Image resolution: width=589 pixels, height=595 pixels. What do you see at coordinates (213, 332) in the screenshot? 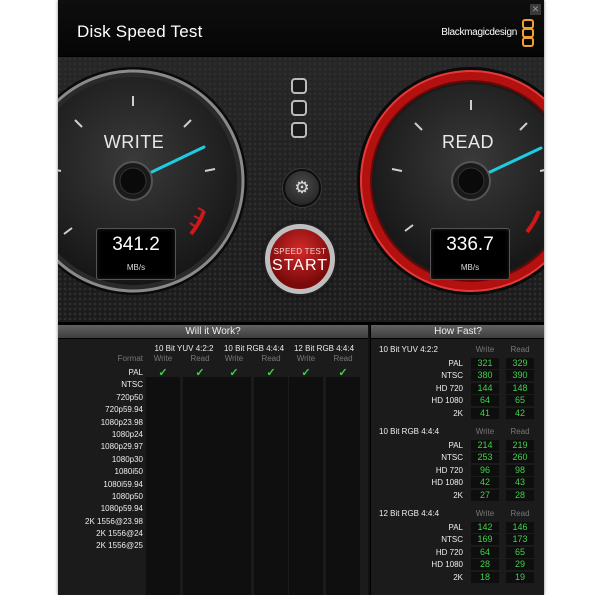
I see `will-it-work-header: Will it Work?` at bounding box center [213, 332].